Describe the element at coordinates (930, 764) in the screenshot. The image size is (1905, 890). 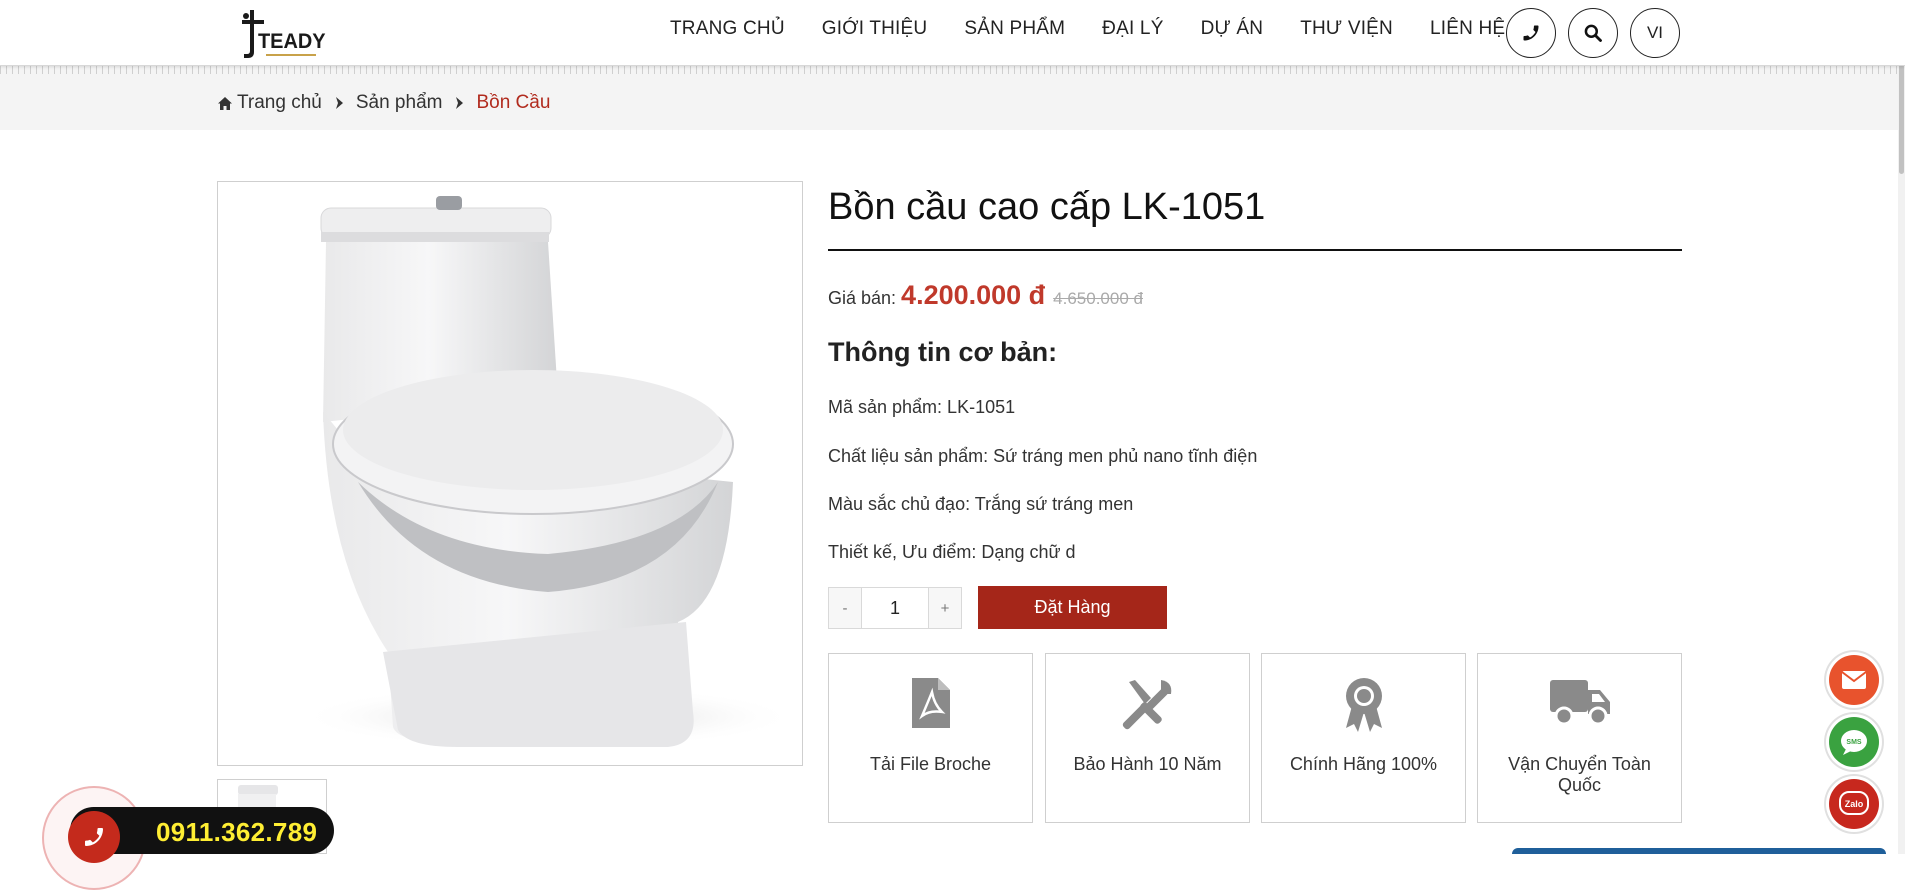
I see `feature-brochure-label: Tải File Broche` at that location.